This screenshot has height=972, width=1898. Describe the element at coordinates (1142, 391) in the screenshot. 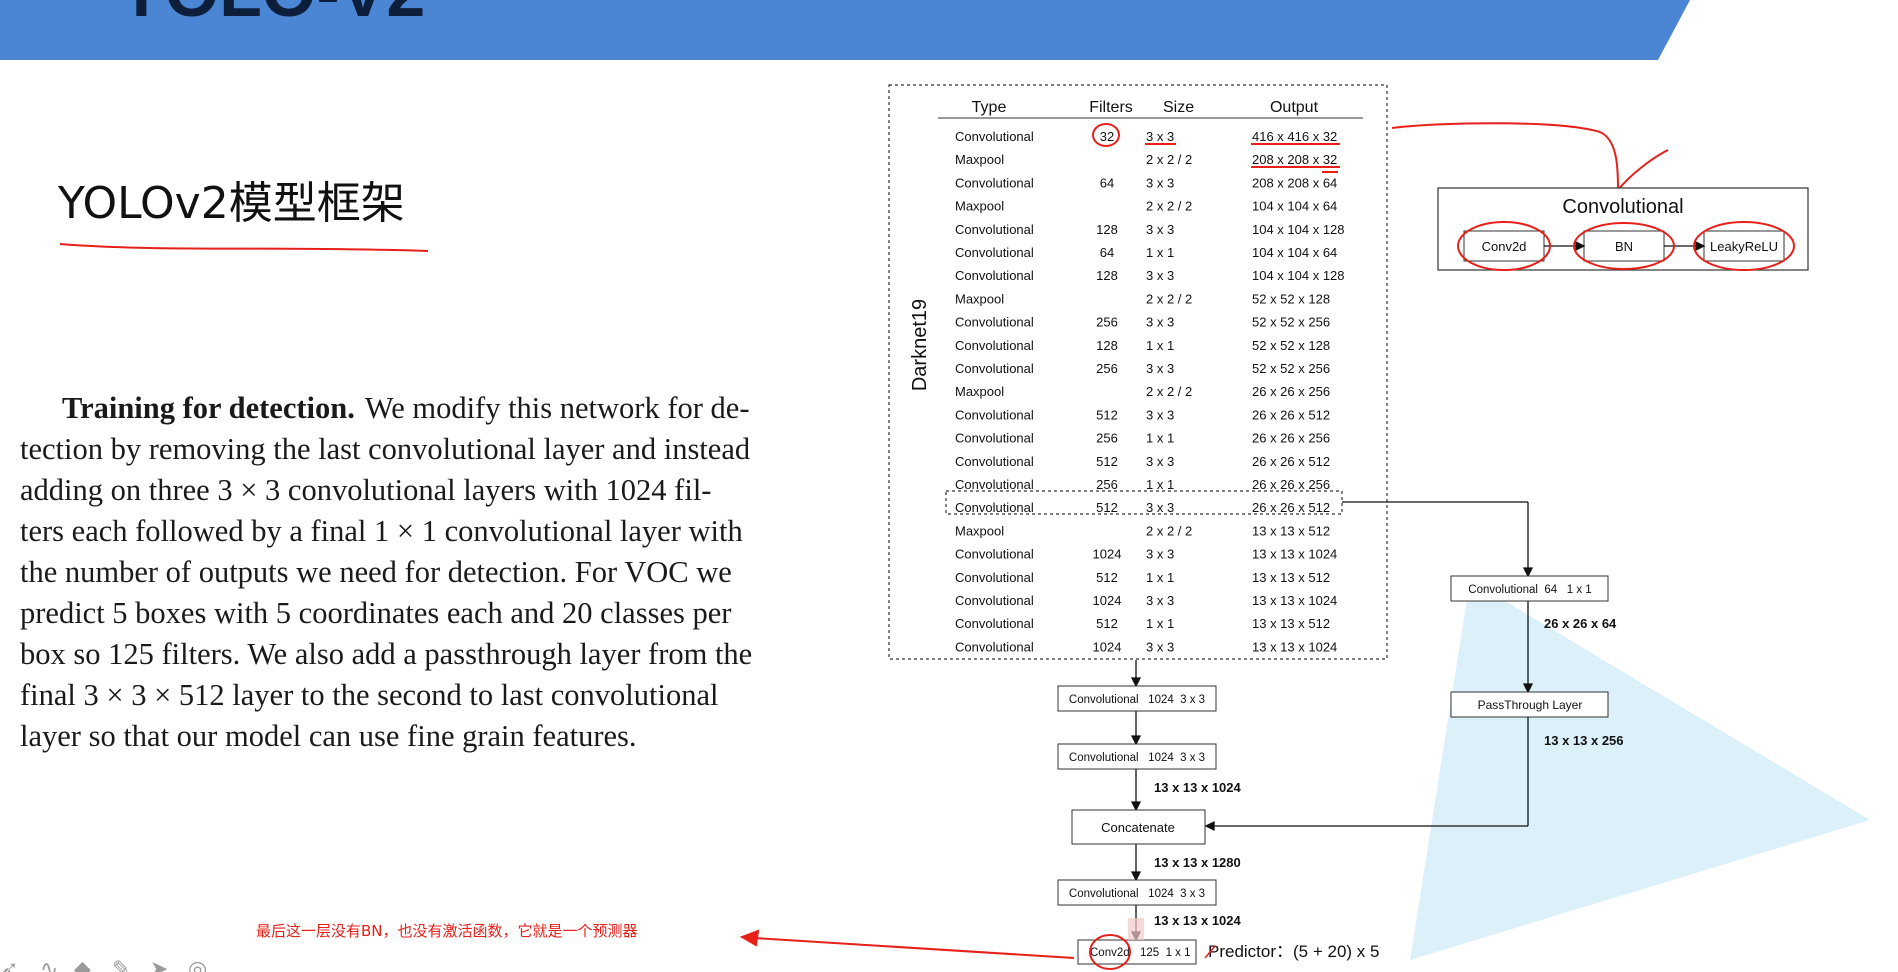

I see `darknet-row: Maxpool 2 x 2 / 2 26 x 26 x 256` at that location.